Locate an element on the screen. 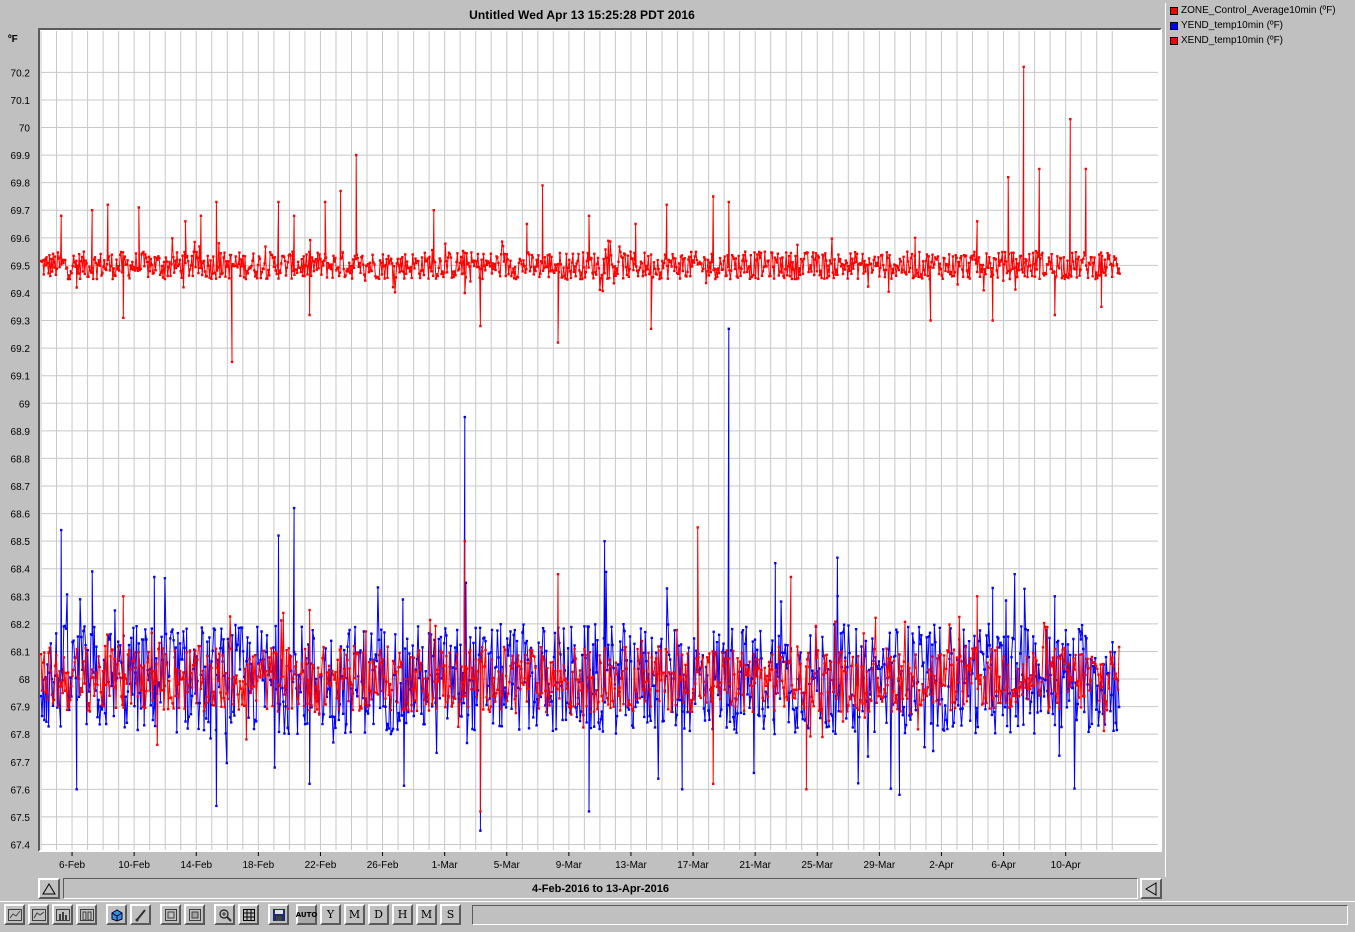 This screenshot has height=932, width=1355. month-button: M is located at coordinates (354, 914).